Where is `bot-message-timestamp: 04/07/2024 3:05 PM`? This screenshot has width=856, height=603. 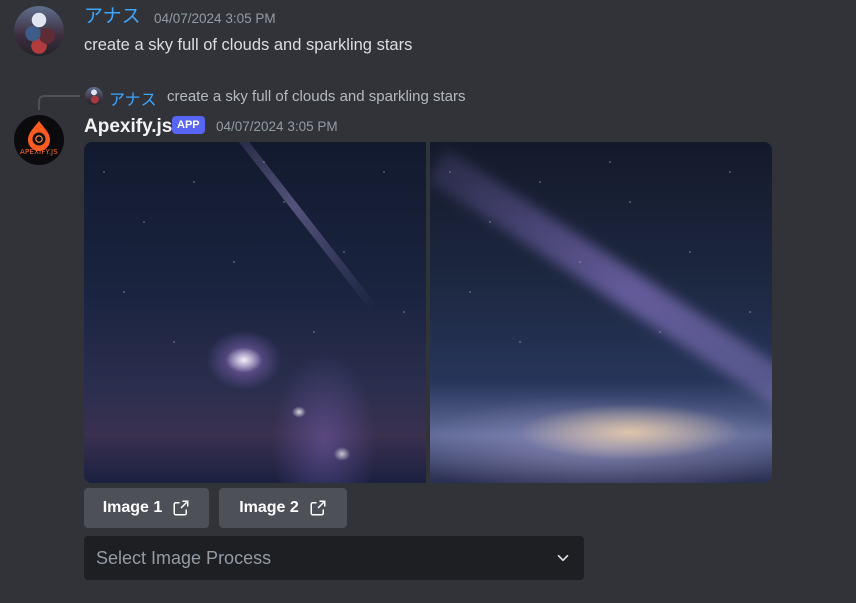
bot-message-timestamp: 04/07/2024 3:05 PM is located at coordinates (277, 126).